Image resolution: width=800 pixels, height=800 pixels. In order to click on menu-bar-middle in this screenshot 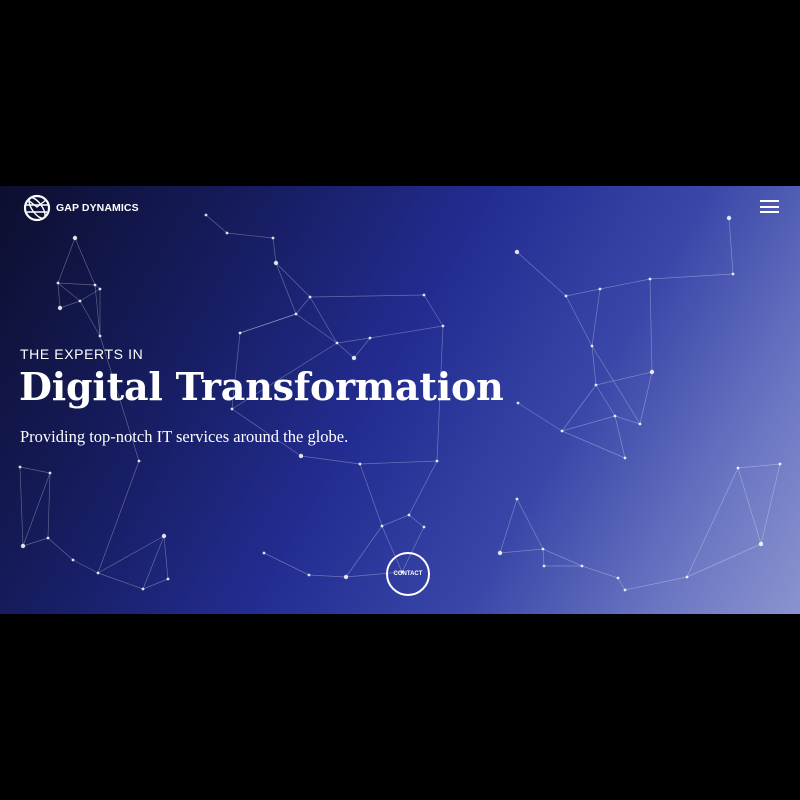, I will do `click(769, 206)`.